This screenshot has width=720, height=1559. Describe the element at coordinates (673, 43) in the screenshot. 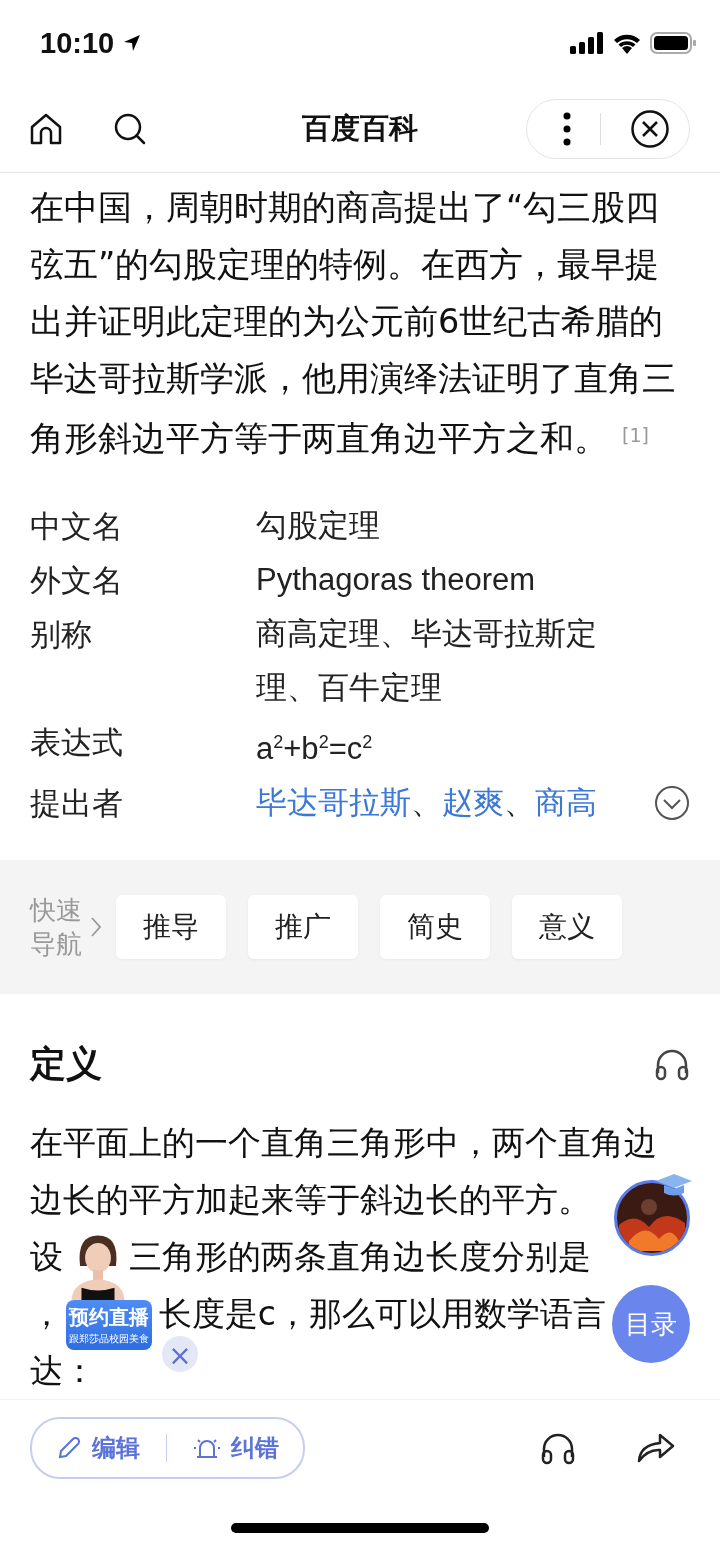

I see `battery-icon` at that location.